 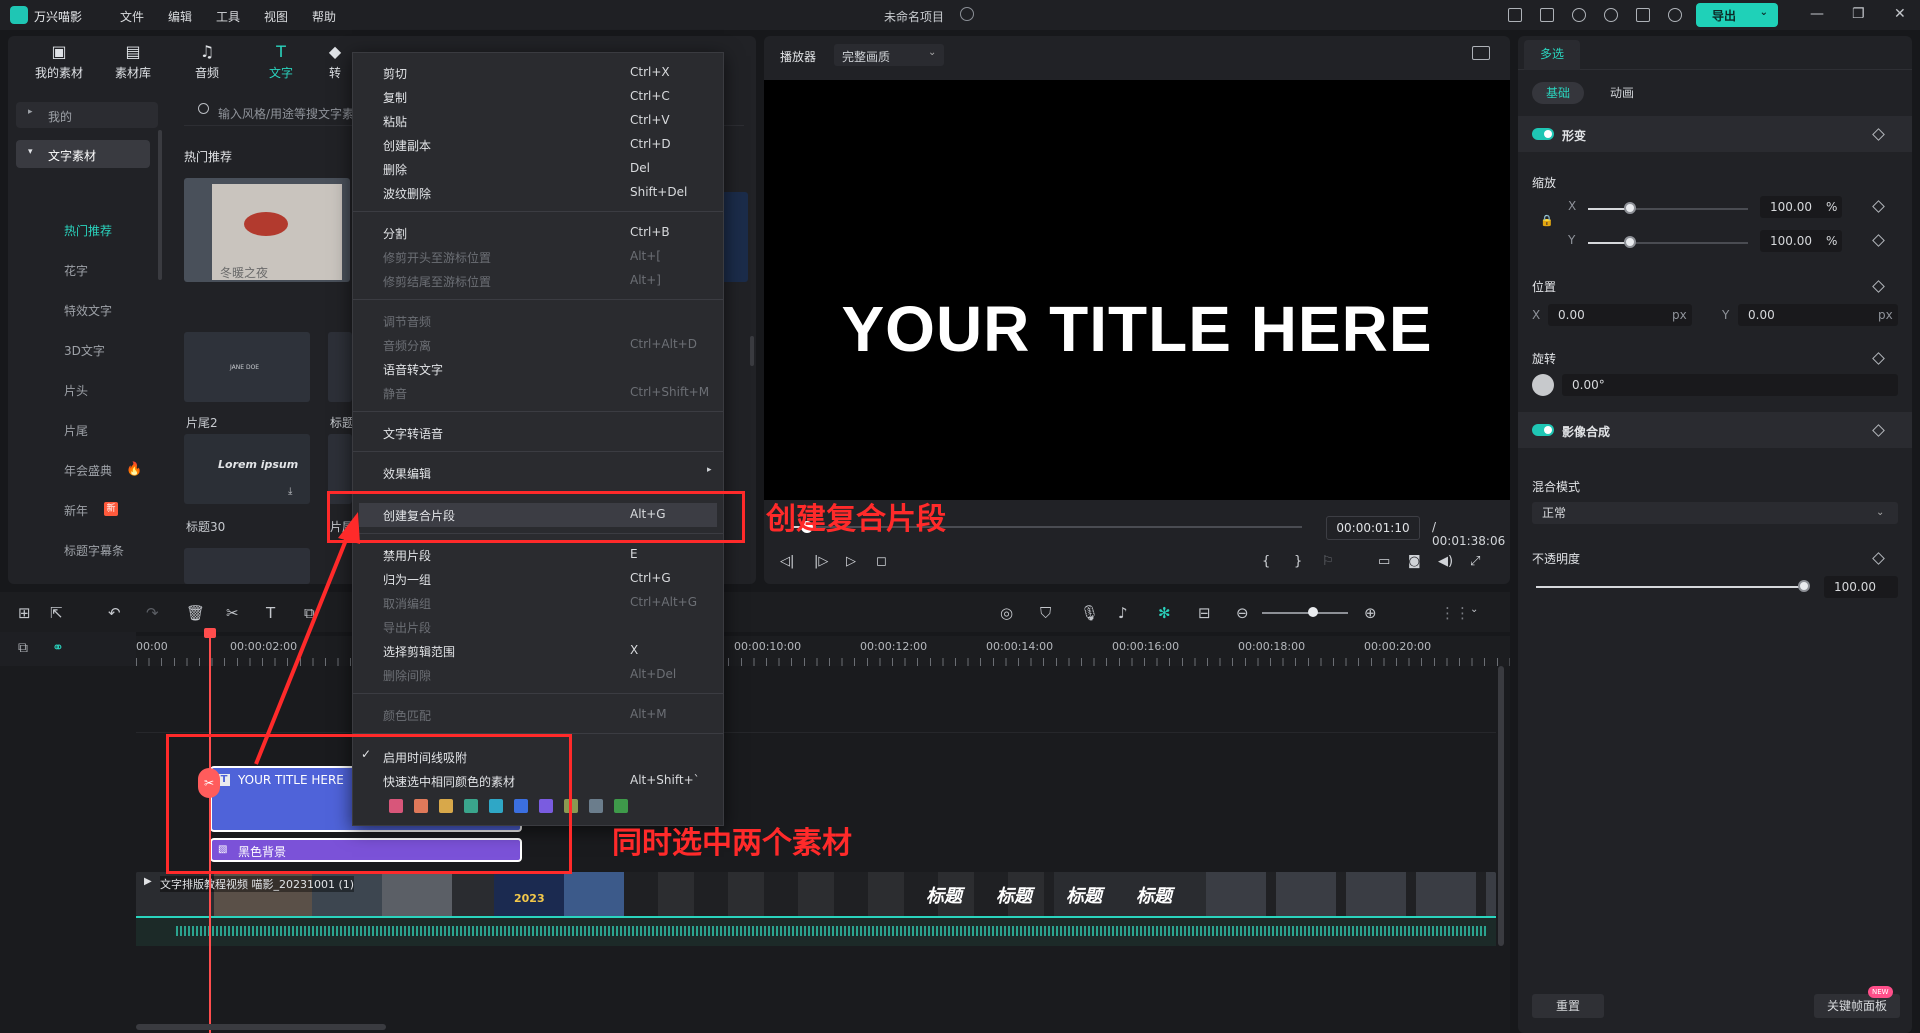 I want to click on nav-fancy-text: 花字, so click(x=76, y=270).